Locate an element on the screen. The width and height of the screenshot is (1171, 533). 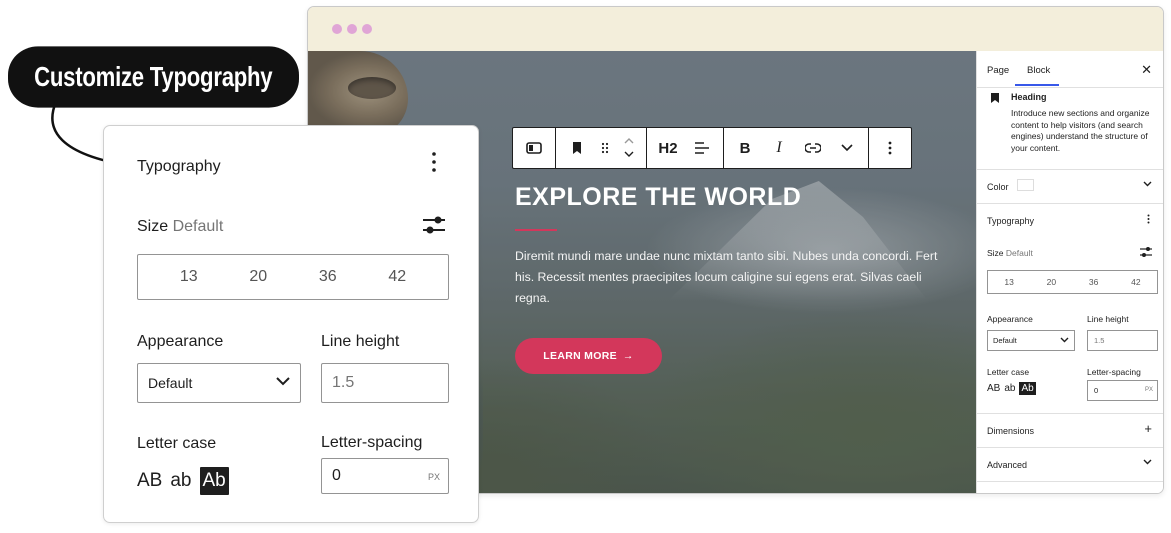
align-button is located at coordinates (702, 148).